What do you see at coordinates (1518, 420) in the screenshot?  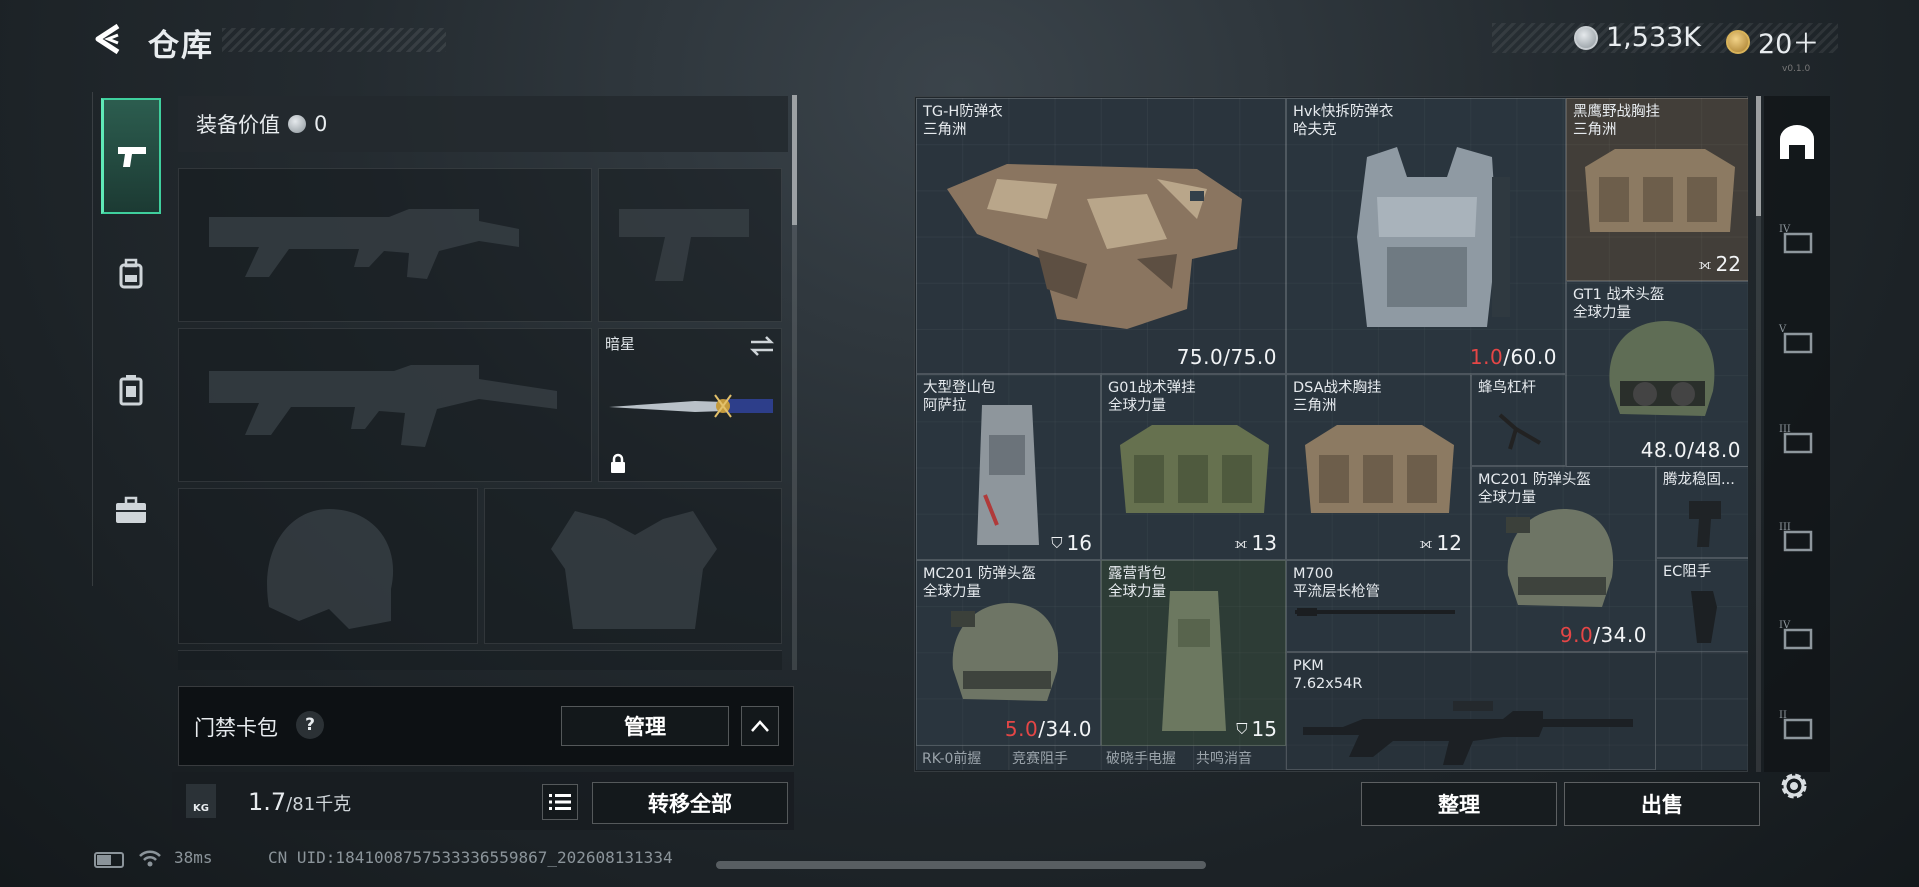 I see `inventory-item-fengniao-lever: 蜂鸟杠杆` at bounding box center [1518, 420].